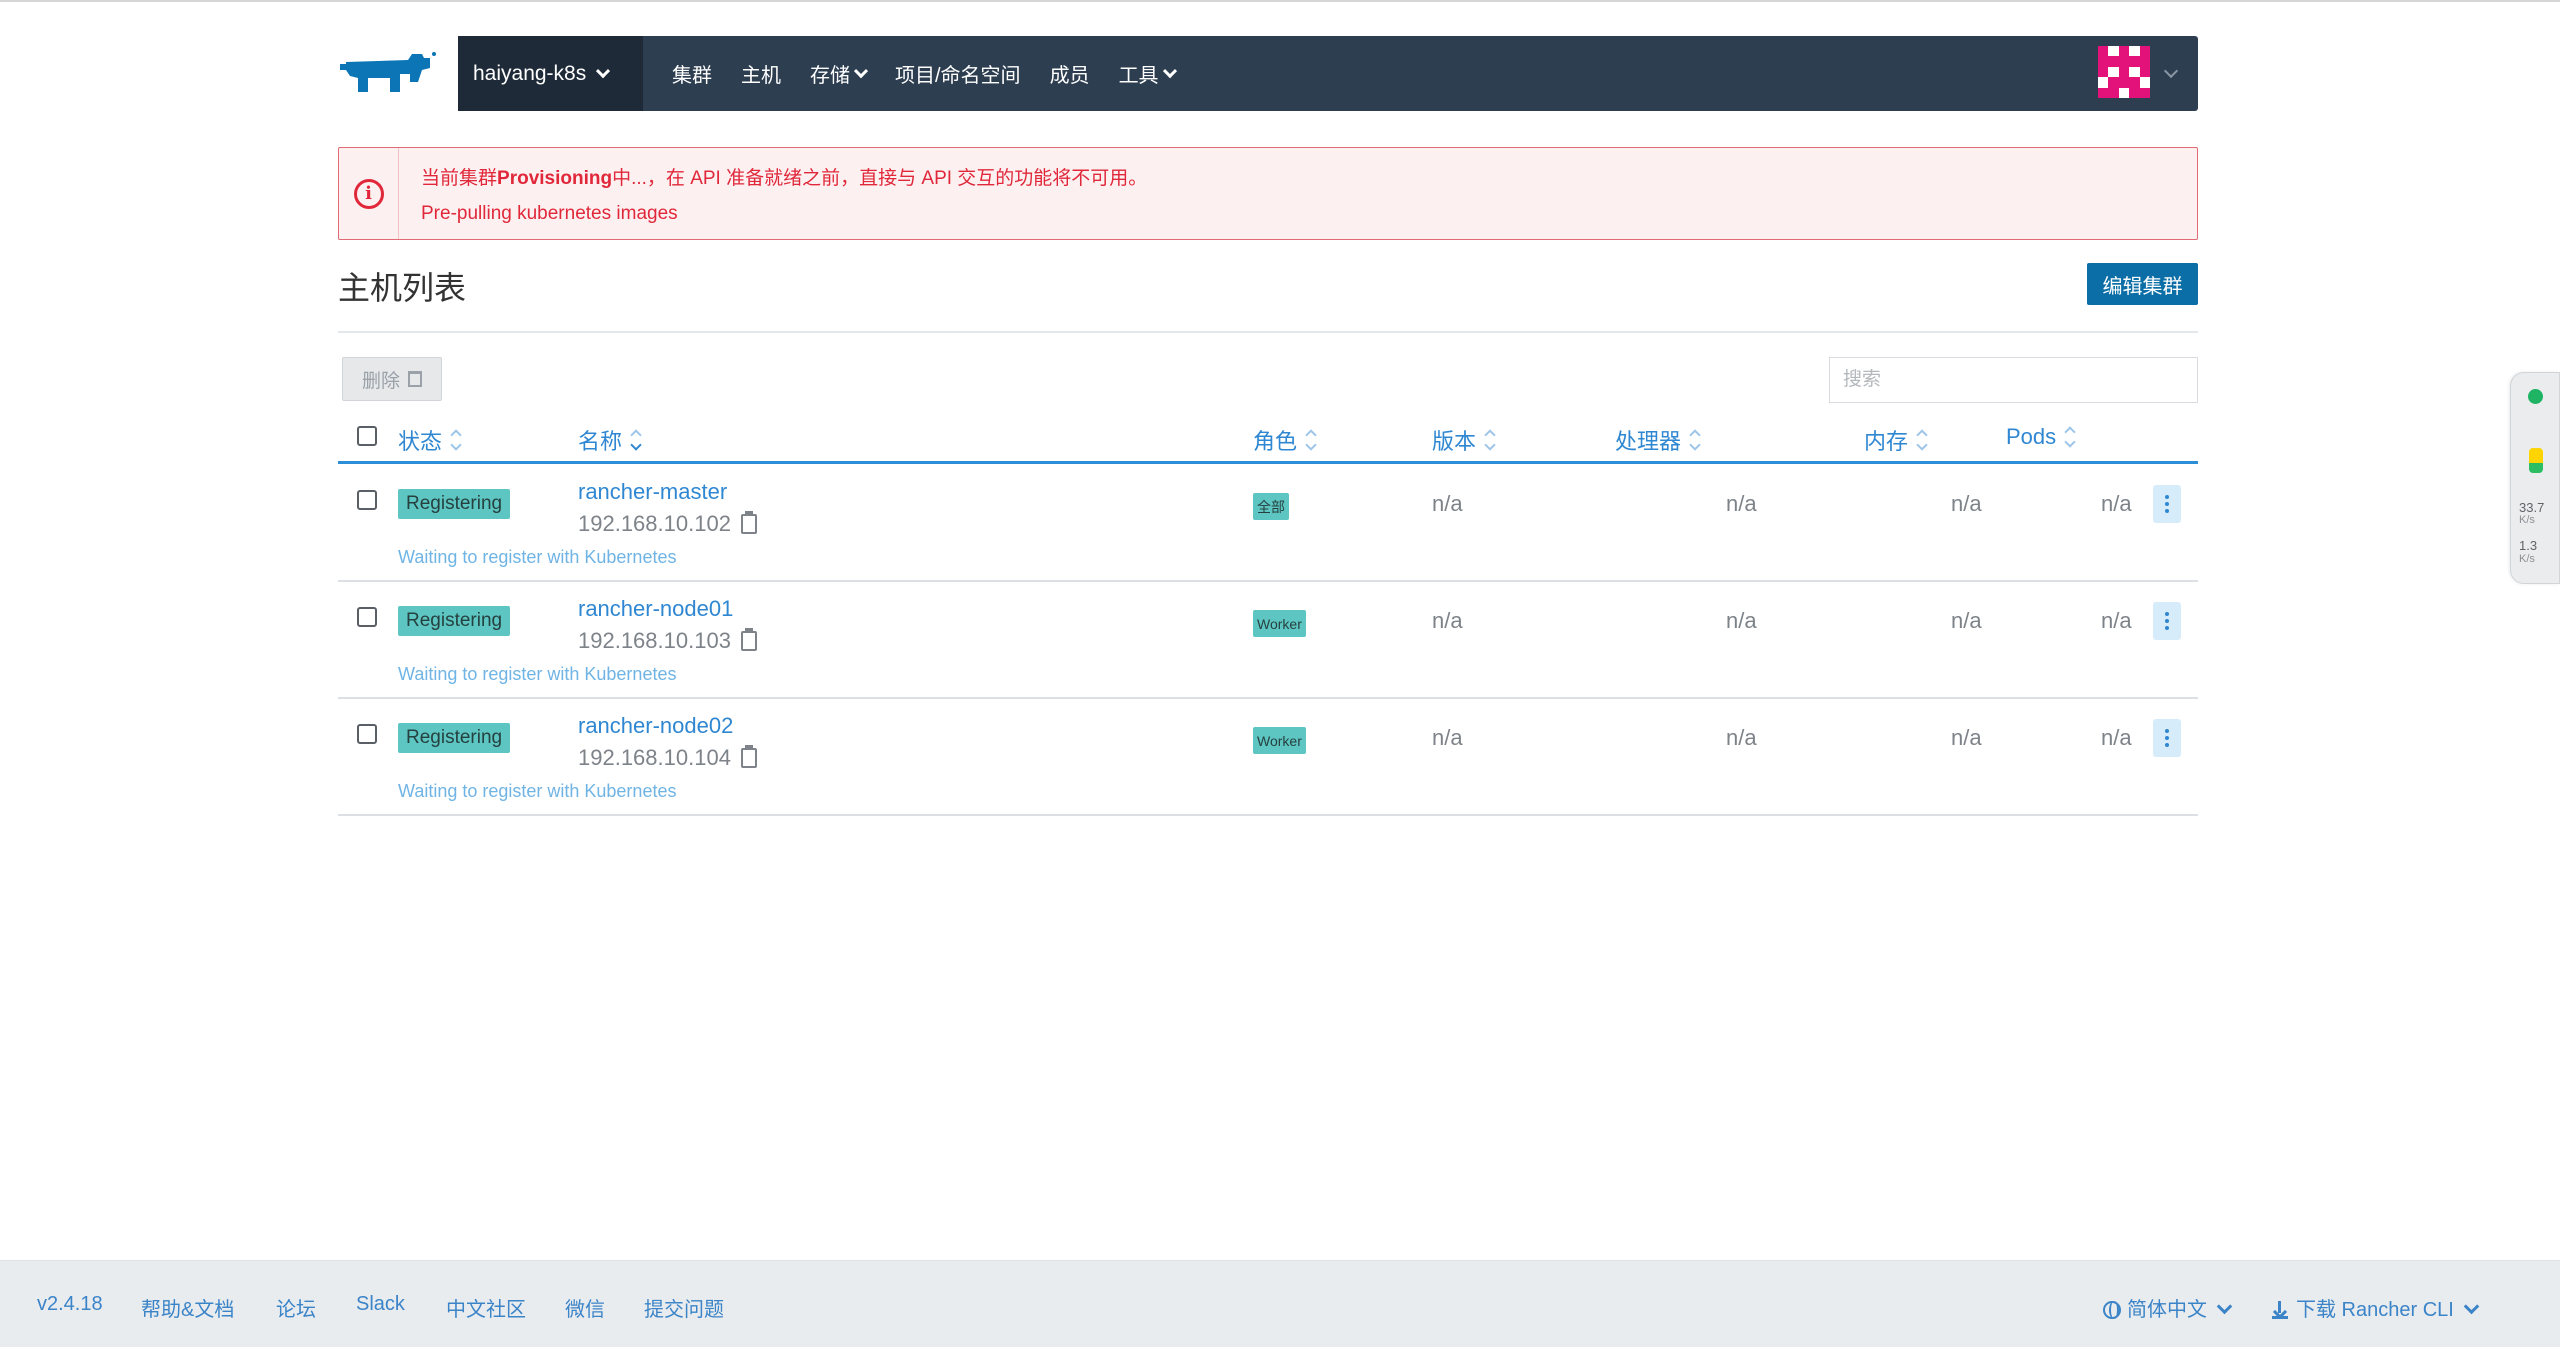 The width and height of the screenshot is (2560, 1347). Describe the element at coordinates (667, 758) in the screenshot. I see `node-ip: 192.168.10.104` at that location.